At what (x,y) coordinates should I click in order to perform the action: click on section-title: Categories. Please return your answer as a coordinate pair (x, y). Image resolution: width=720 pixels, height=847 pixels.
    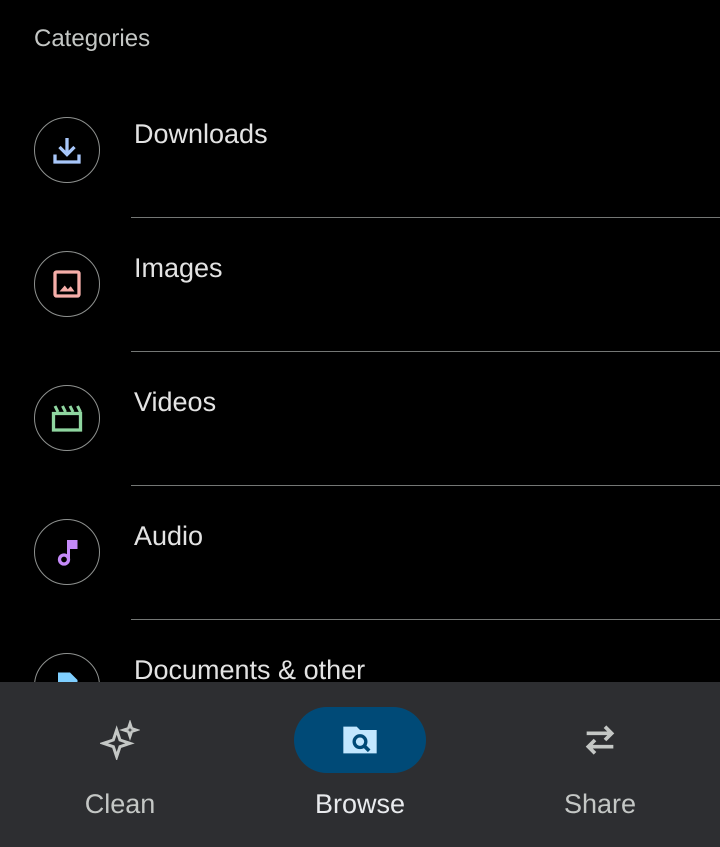
    Looking at the image, I should click on (92, 38).